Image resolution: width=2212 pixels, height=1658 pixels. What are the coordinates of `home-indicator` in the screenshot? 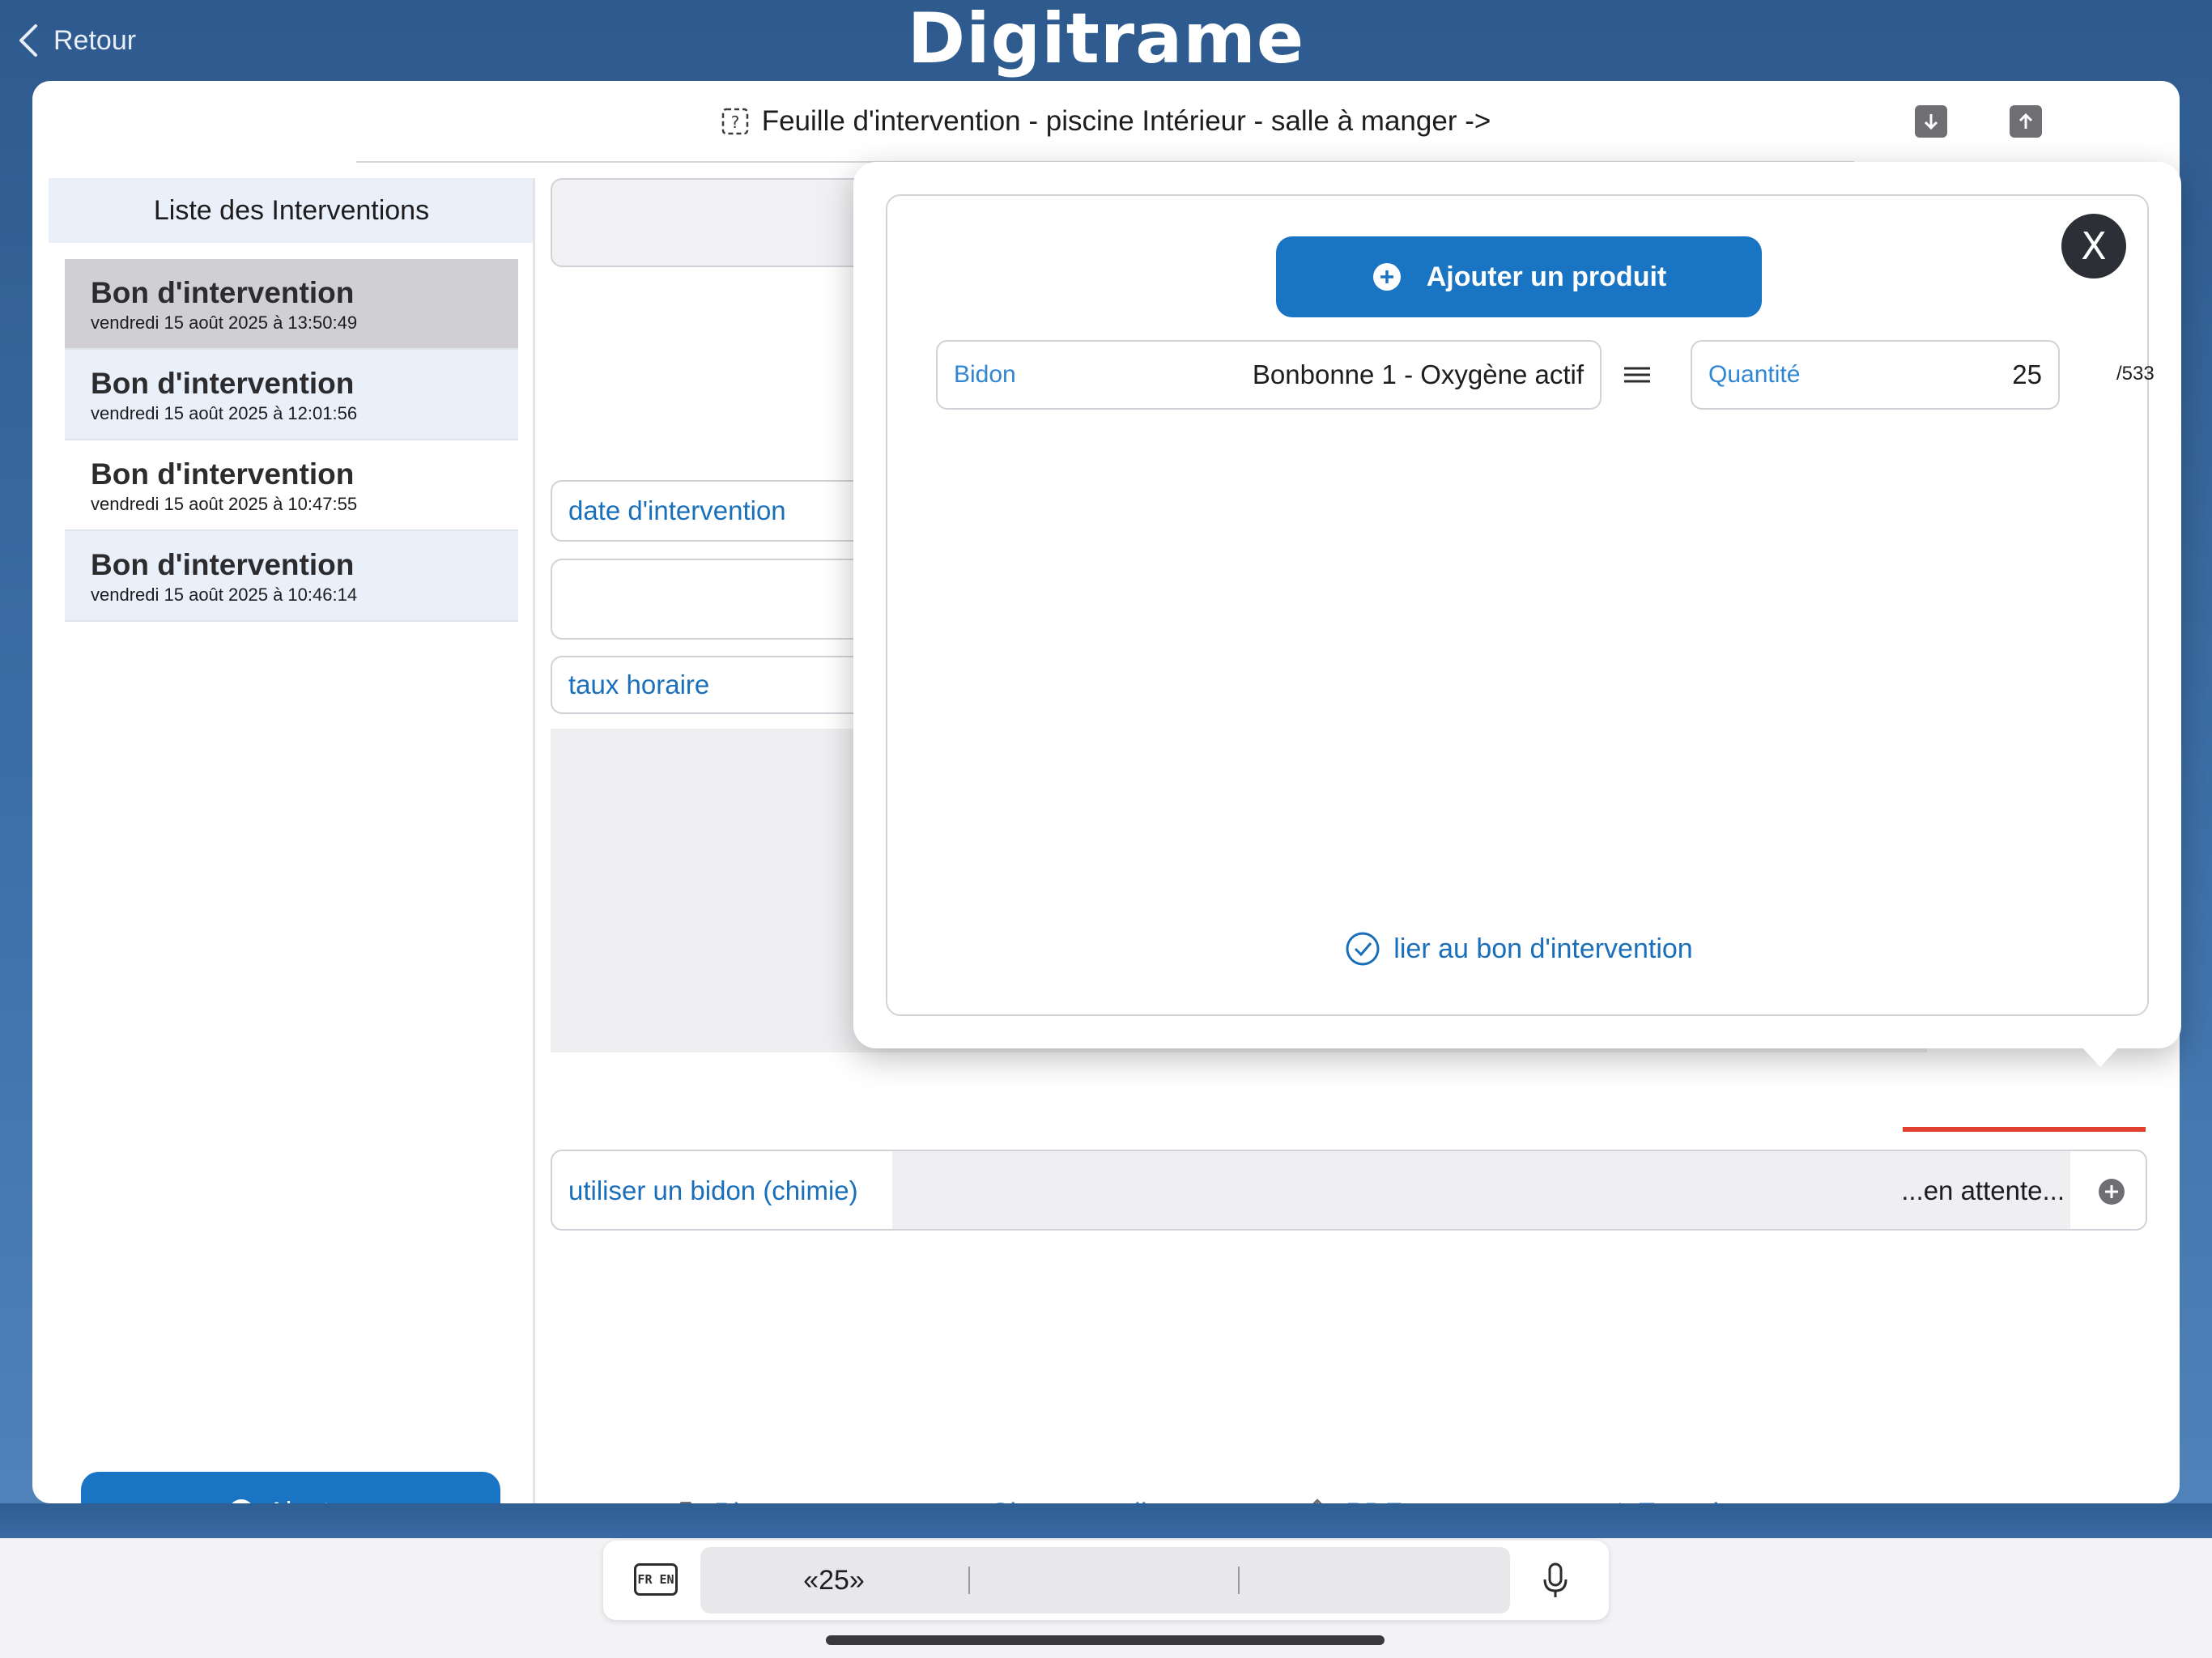 It's located at (1105, 1640).